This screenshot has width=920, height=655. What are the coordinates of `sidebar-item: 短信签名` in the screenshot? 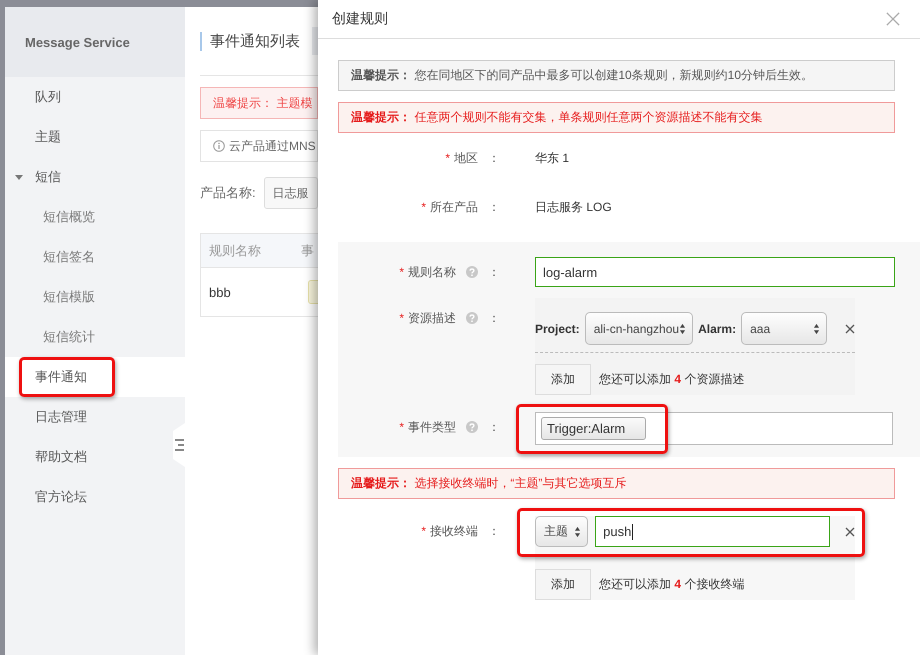 It's located at (88, 257).